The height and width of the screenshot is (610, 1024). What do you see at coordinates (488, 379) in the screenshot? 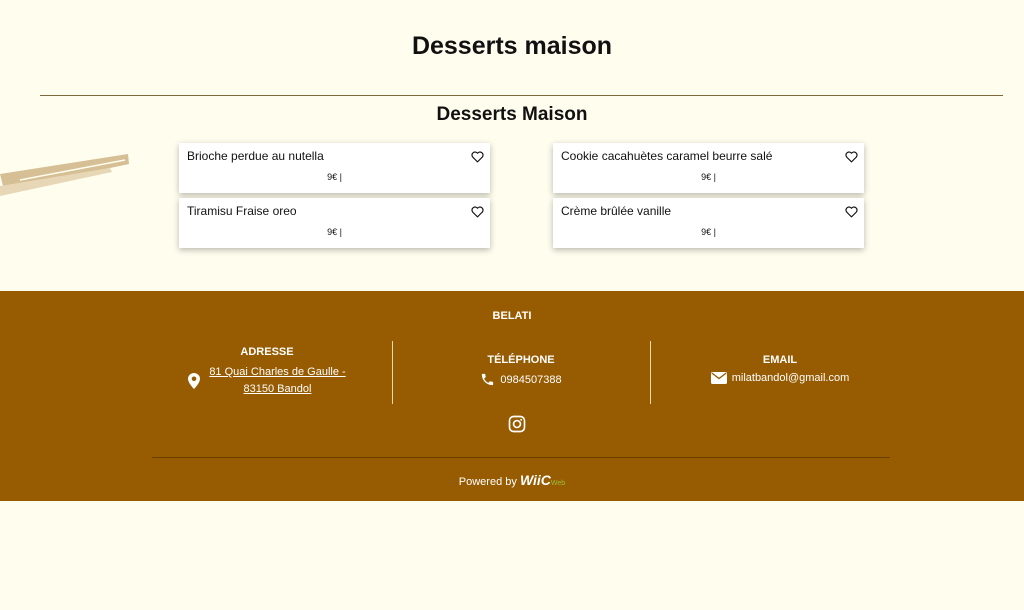
I see `phone-icon` at bounding box center [488, 379].